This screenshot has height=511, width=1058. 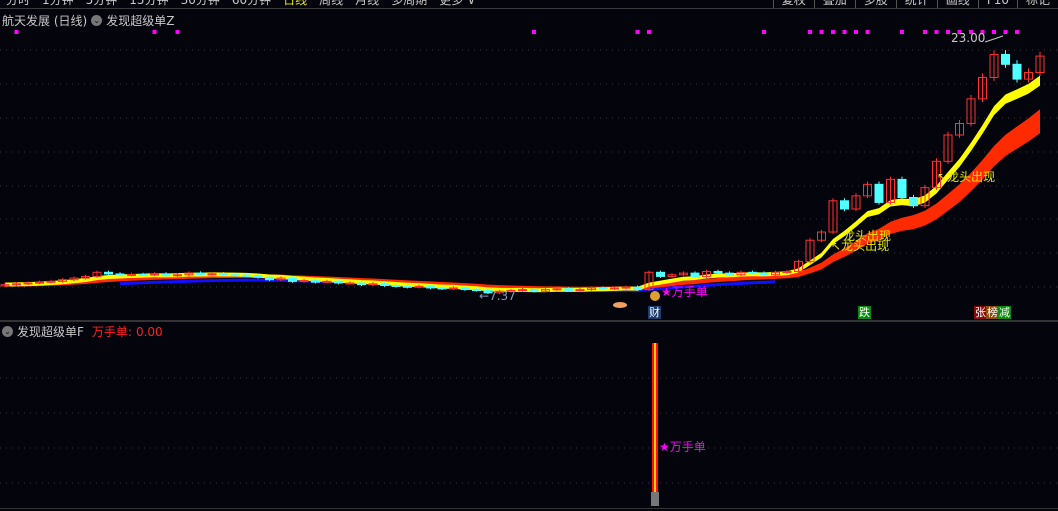 I want to click on low-price-value: 7.37, so click(x=502, y=296).